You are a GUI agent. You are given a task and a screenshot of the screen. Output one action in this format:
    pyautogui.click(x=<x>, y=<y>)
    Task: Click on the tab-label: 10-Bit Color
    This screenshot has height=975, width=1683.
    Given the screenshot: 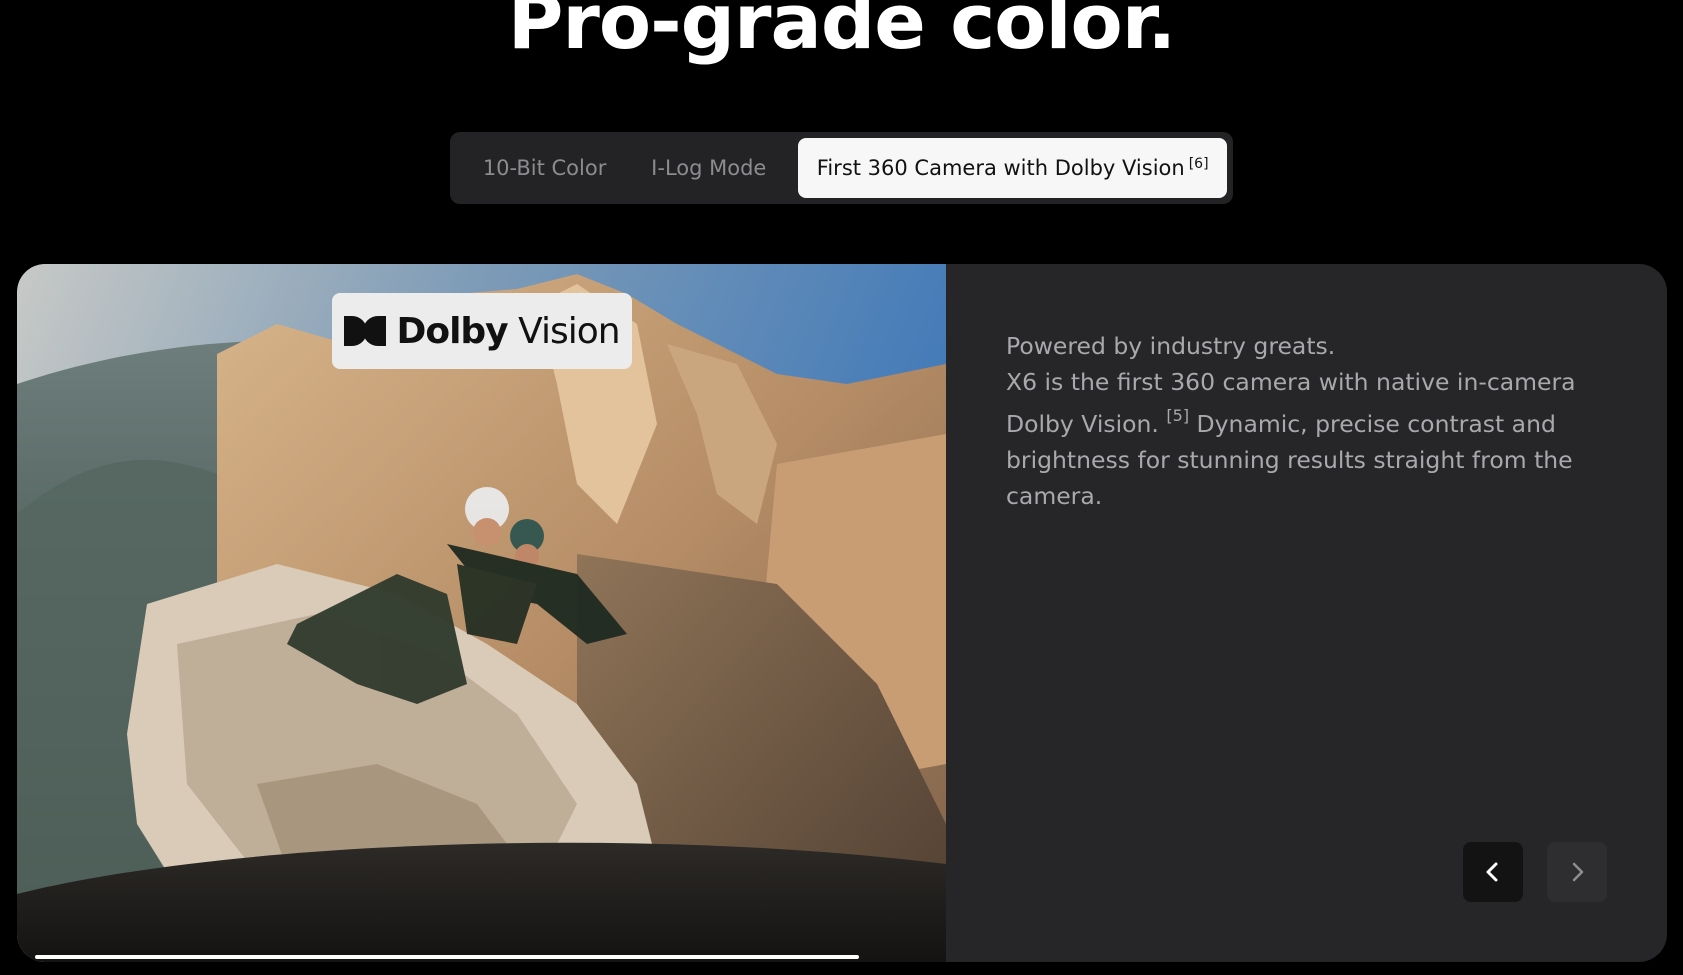 What is the action you would take?
    pyautogui.click(x=544, y=168)
    